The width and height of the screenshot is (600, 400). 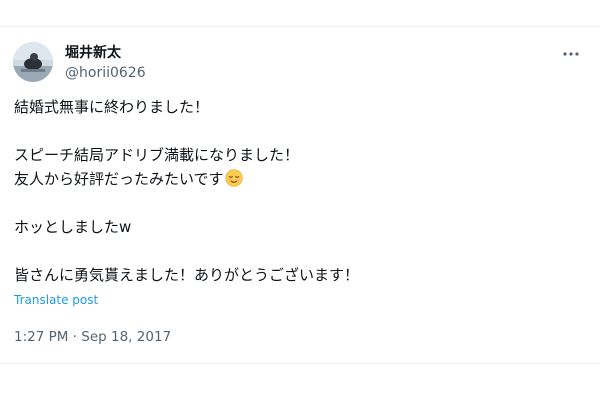 I want to click on translate-post-link: Translate post, so click(x=56, y=300).